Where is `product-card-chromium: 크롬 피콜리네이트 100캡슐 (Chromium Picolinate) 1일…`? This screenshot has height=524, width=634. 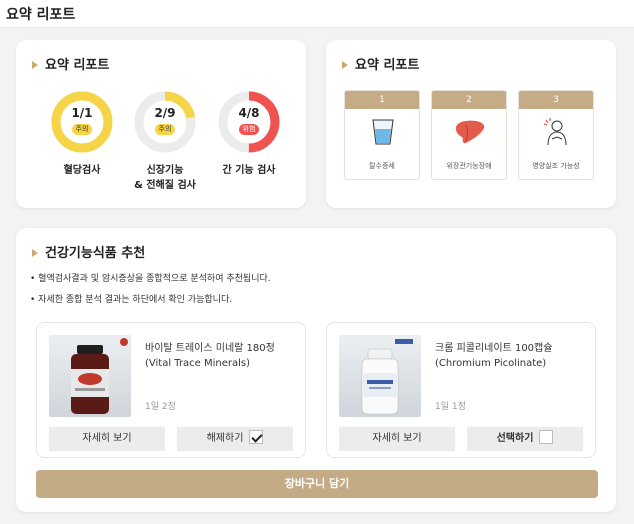 product-card-chromium: 크롬 피콜리네이트 100캡슐 (Chromium Picolinate) 1일… is located at coordinates (461, 390).